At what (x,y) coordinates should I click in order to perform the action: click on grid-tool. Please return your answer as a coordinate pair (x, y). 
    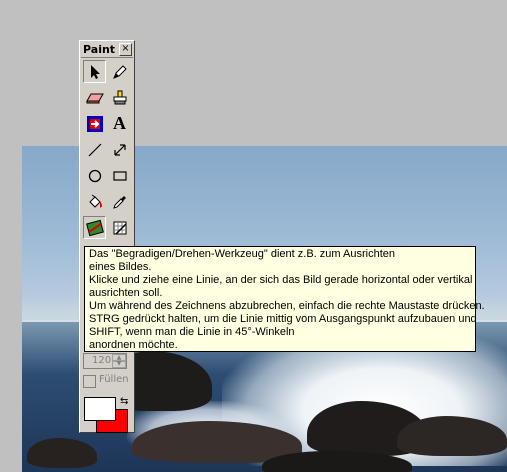
    Looking at the image, I should click on (119, 227).